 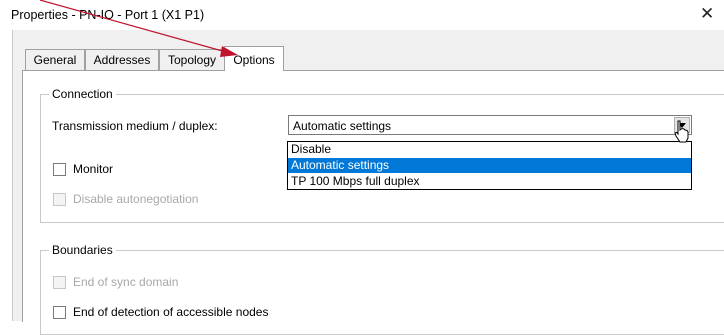 I want to click on window-title: Properties - PN-IO - Port 1 (X1 P1), so click(x=108, y=15).